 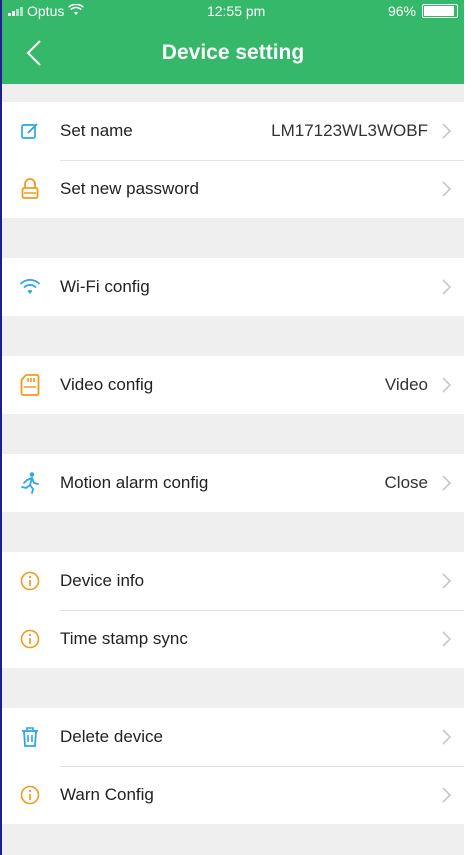 I want to click on setting-label: Set new password, so click(x=129, y=188).